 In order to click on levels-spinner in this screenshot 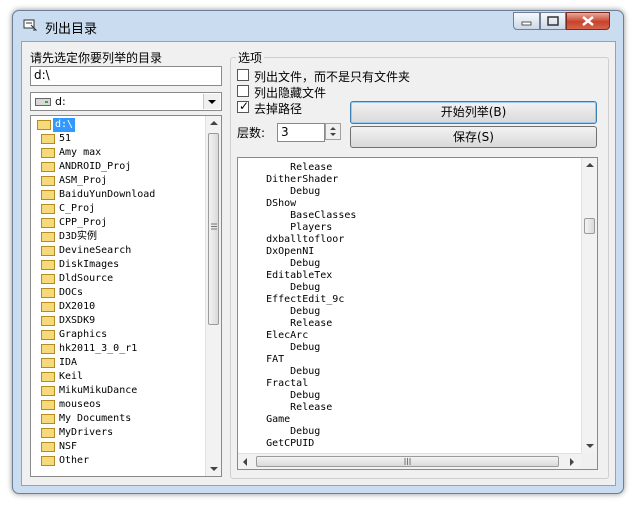, I will do `click(333, 131)`.